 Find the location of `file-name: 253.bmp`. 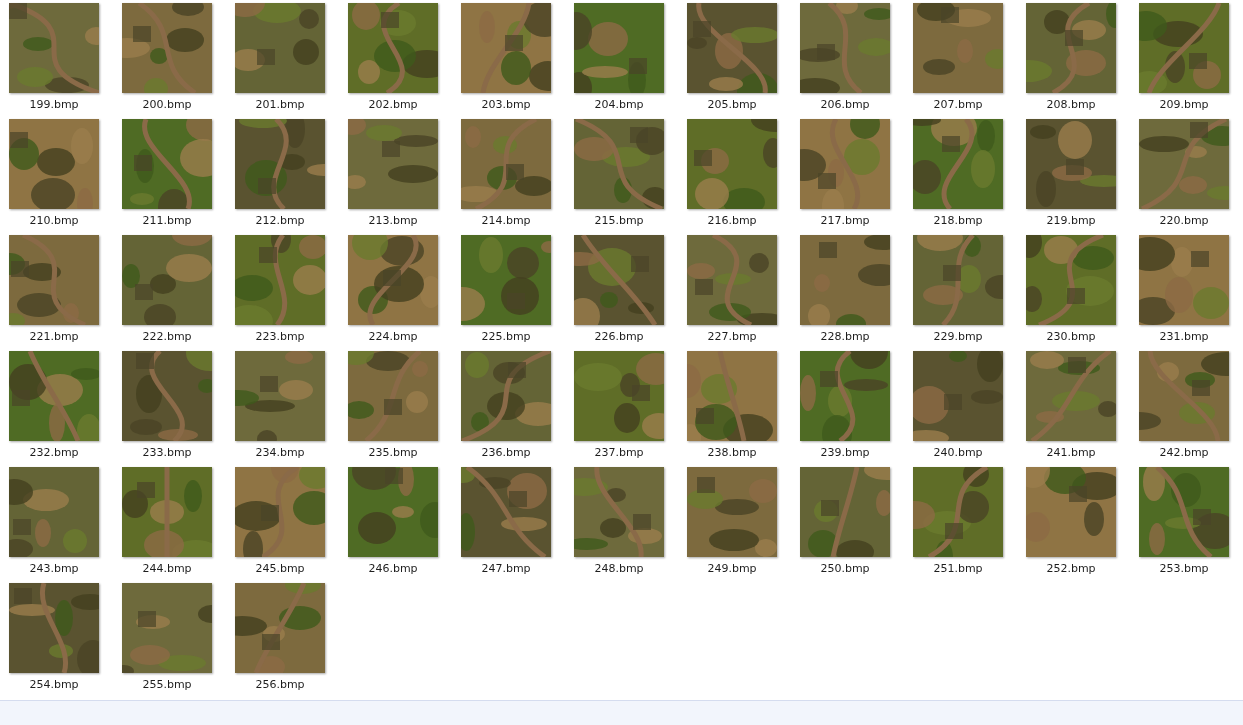

file-name: 253.bmp is located at coordinates (1184, 569).